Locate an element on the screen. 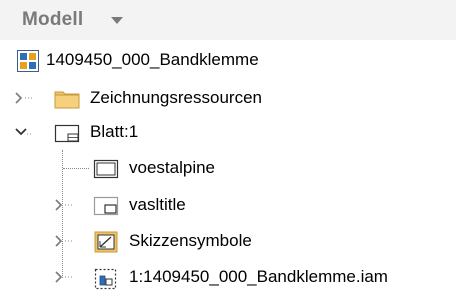 Image resolution: width=456 pixels, height=296 pixels. tree-item-label: vasltitle is located at coordinates (157, 204).